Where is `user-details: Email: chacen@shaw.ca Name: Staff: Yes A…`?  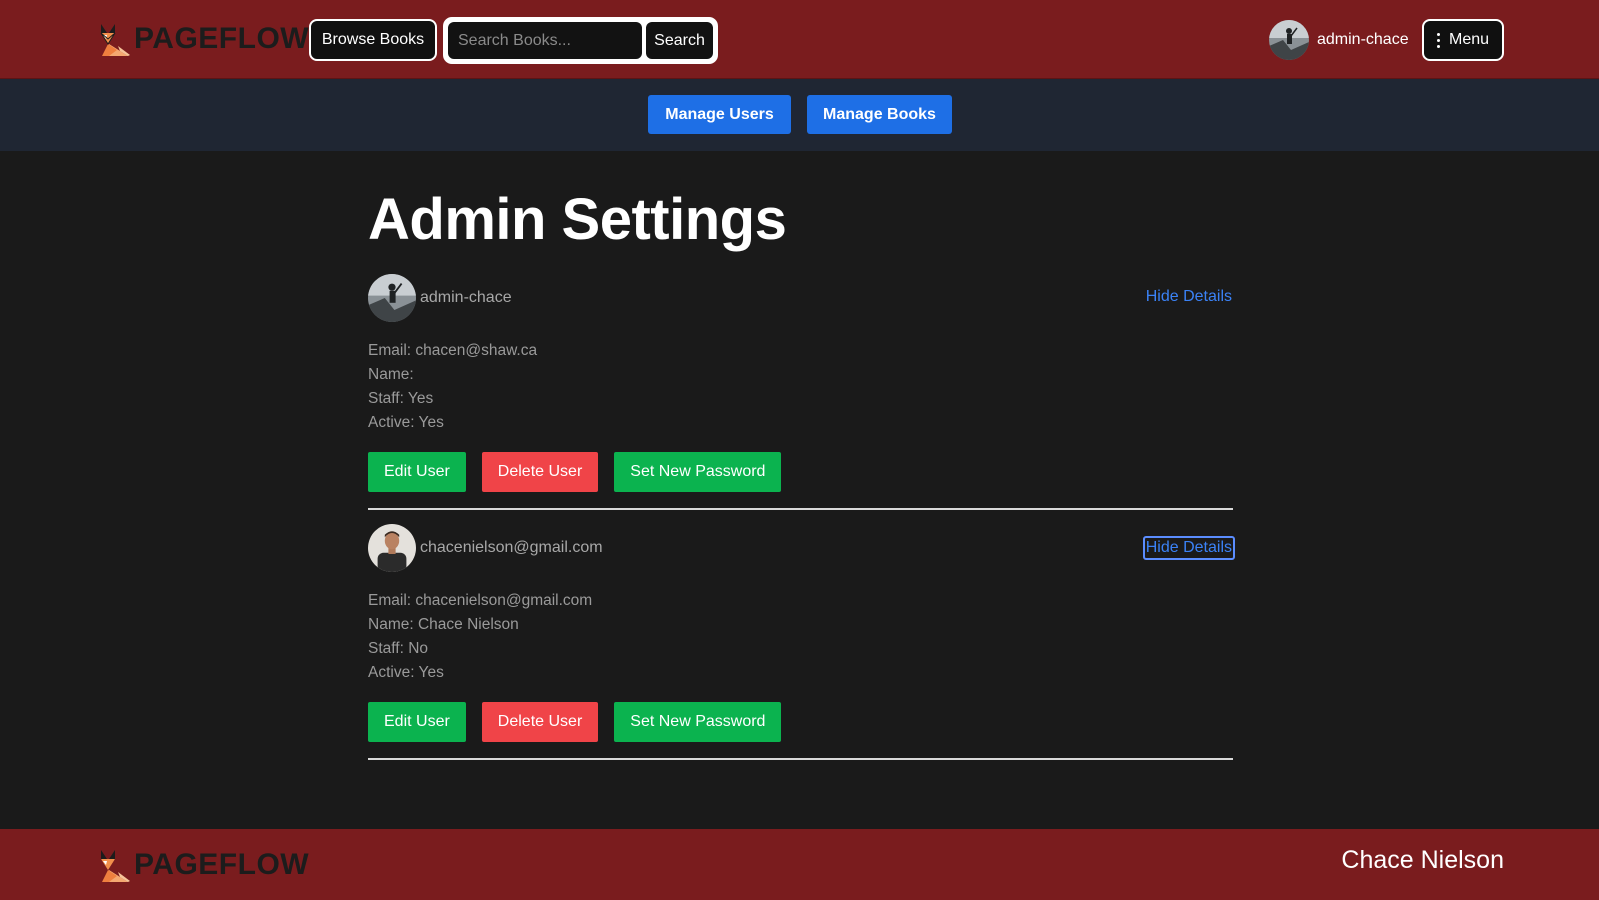 user-details: Email: chacen@shaw.ca Name: Staff: Yes A… is located at coordinates (800, 387).